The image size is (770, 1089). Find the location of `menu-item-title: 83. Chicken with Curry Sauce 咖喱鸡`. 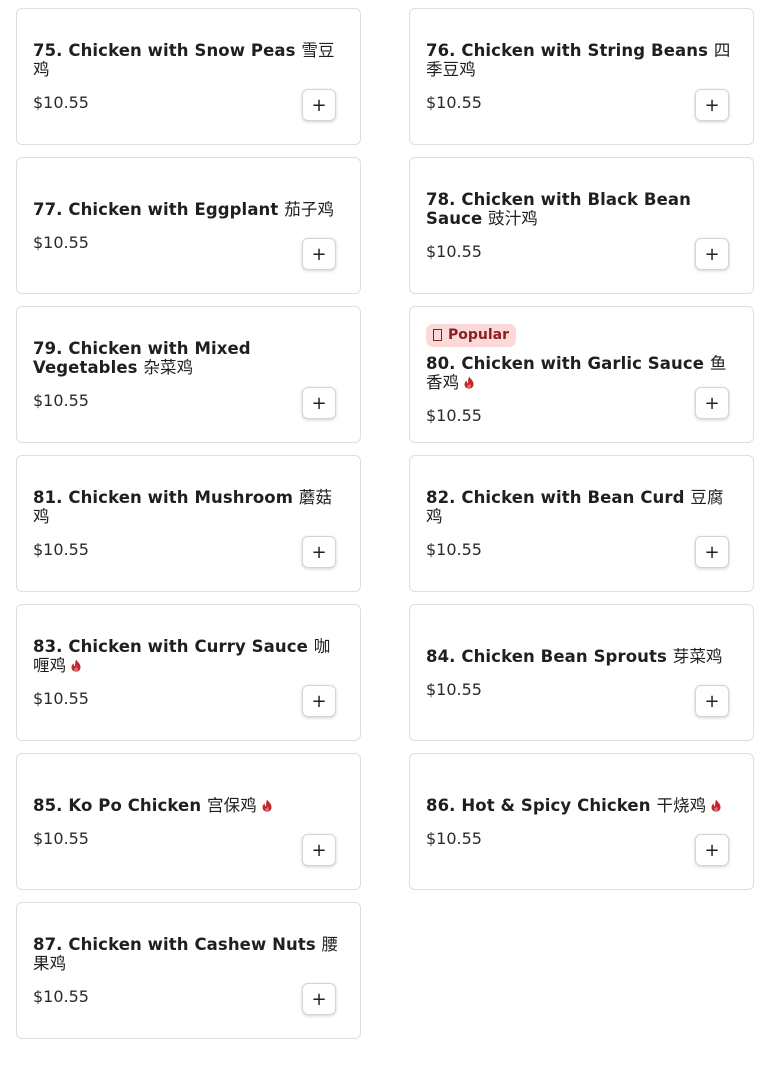

menu-item-title: 83. Chicken with Curry Sauce 咖喱鸡 is located at coordinates (188, 656).